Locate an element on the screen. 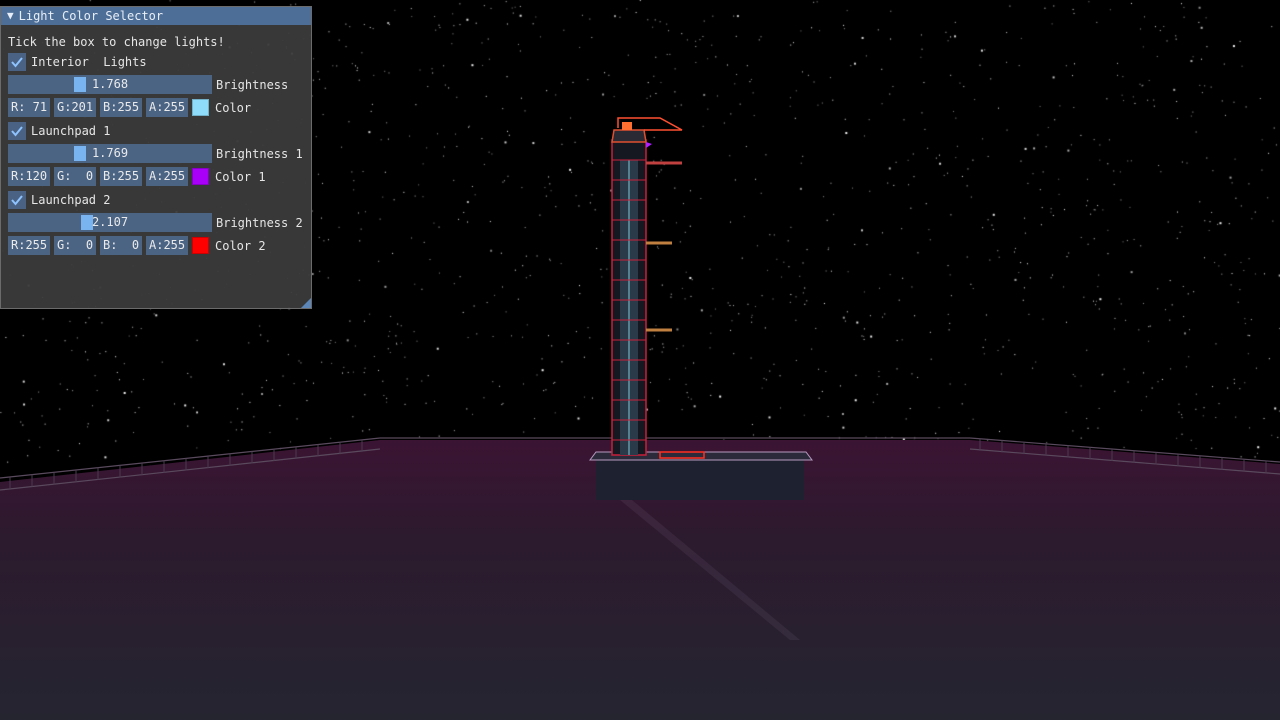 This screenshot has width=1280, height=720. color-row: R: 71 G:201 B:255 A:255 Color is located at coordinates (129, 107).